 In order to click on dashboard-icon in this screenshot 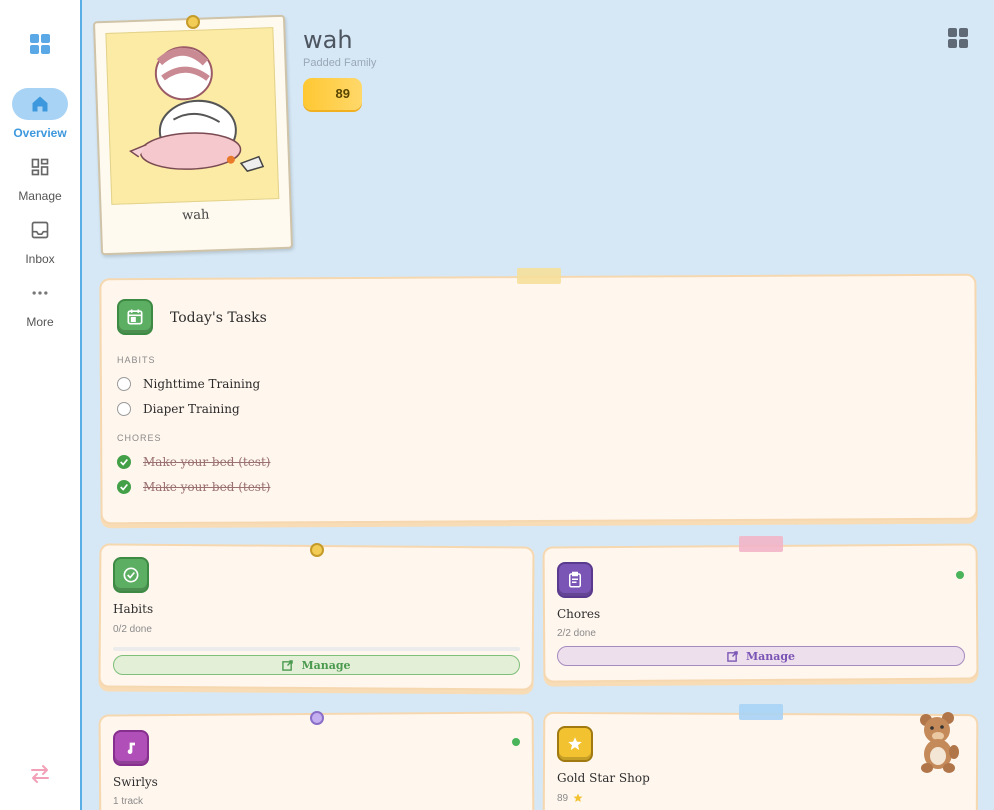, I will do `click(40, 167)`.